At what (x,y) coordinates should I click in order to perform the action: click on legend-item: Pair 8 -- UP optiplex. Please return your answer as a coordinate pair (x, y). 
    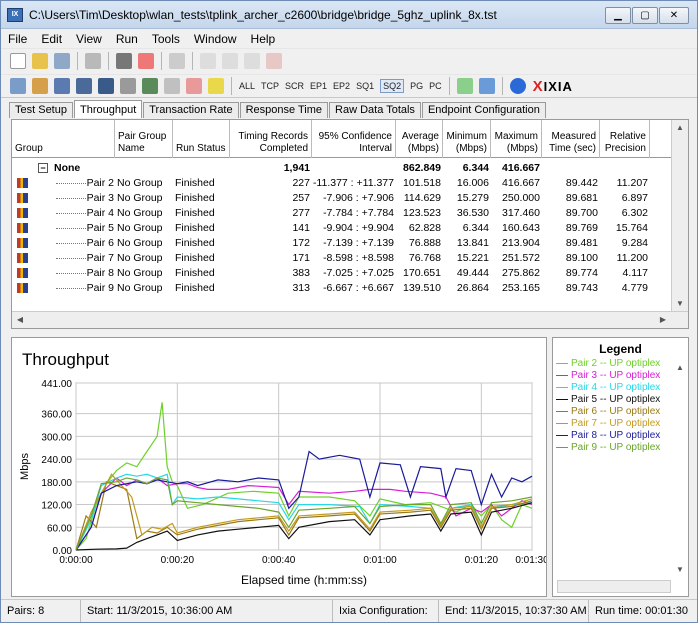
    Looking at the image, I should click on (620, 436).